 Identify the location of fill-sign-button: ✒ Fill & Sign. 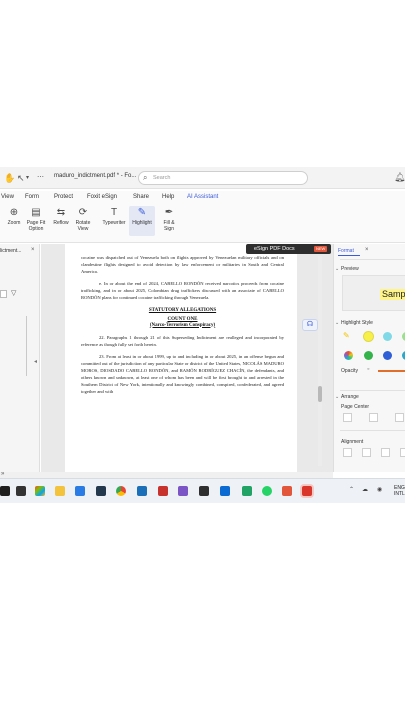
(169, 219).